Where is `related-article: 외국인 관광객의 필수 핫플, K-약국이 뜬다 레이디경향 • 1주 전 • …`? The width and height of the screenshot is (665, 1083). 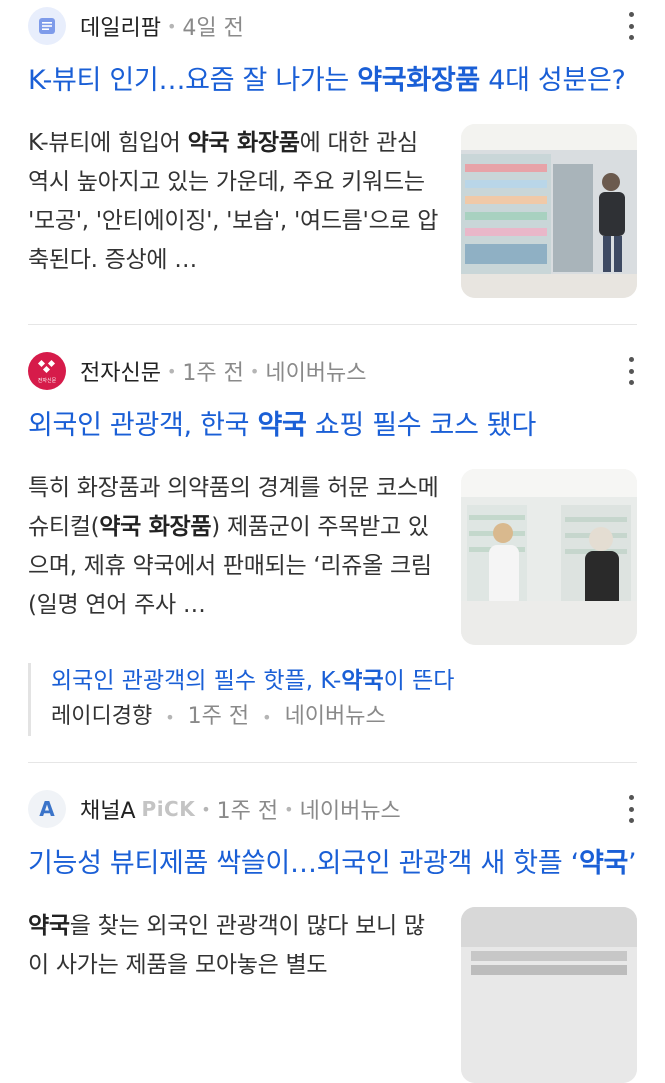
related-article: 외국인 관광객의 필수 핫플, K-약국이 뜬다 레이디경향 • 1주 전 • … is located at coordinates (332, 699).